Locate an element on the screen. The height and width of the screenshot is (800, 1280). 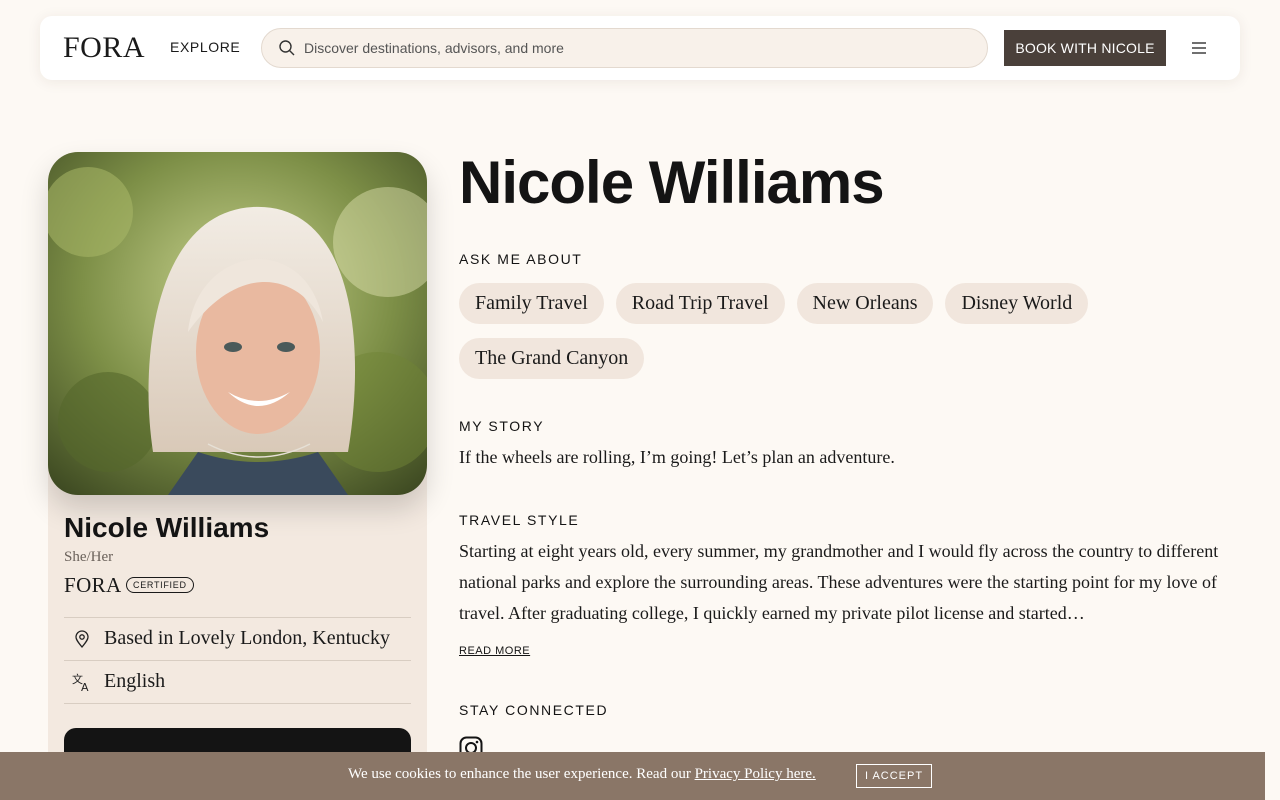
profile-pronouns: She/Her is located at coordinates (89, 557).